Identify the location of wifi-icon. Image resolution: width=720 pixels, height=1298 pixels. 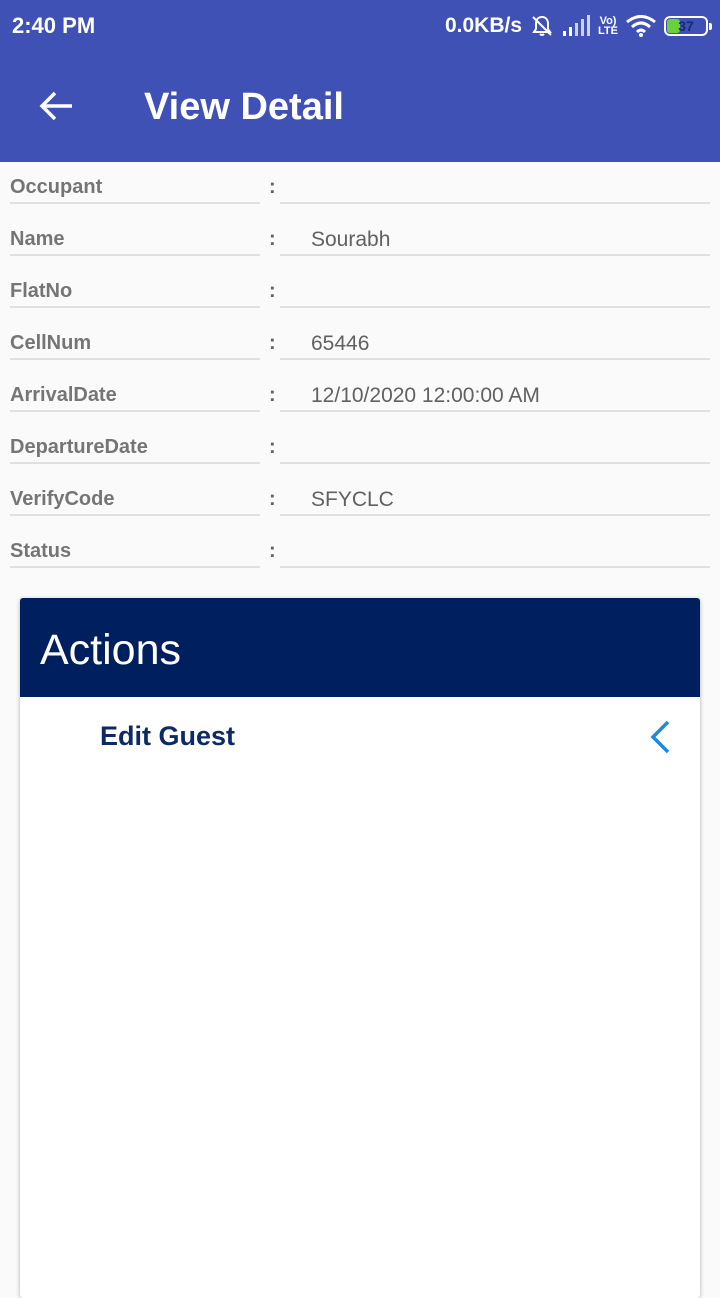
(641, 26).